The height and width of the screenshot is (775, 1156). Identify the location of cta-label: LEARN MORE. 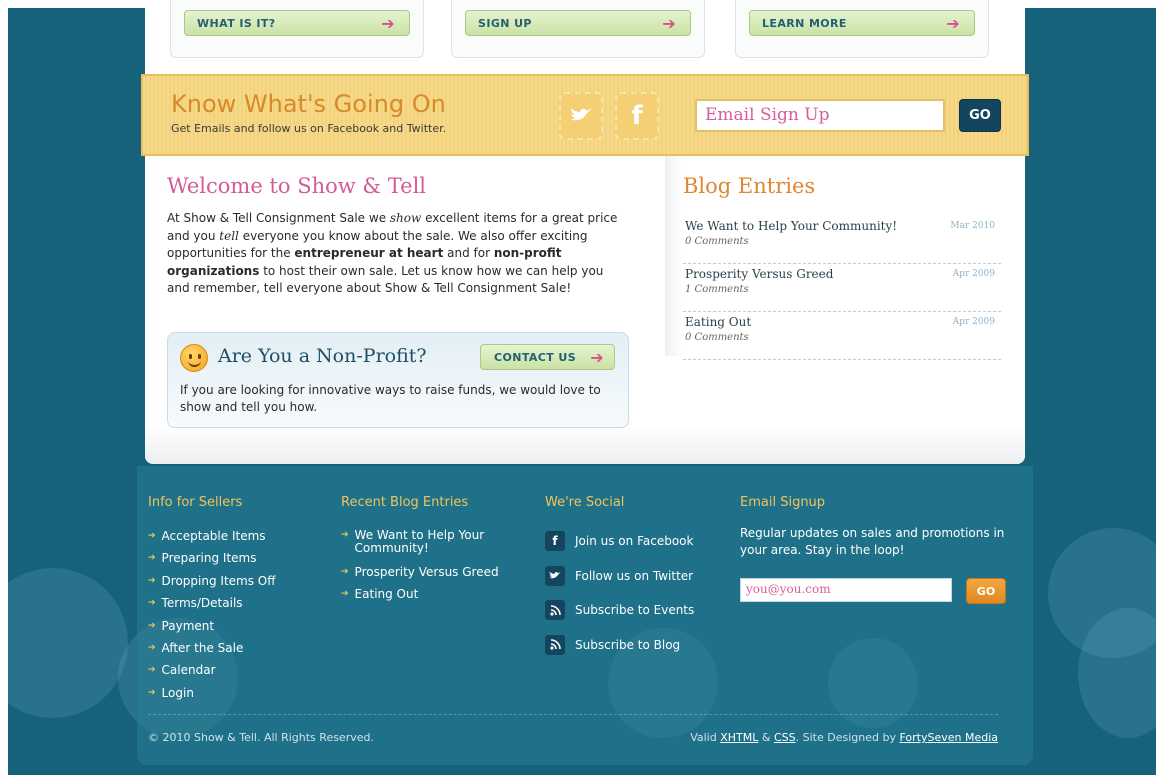
(804, 23).